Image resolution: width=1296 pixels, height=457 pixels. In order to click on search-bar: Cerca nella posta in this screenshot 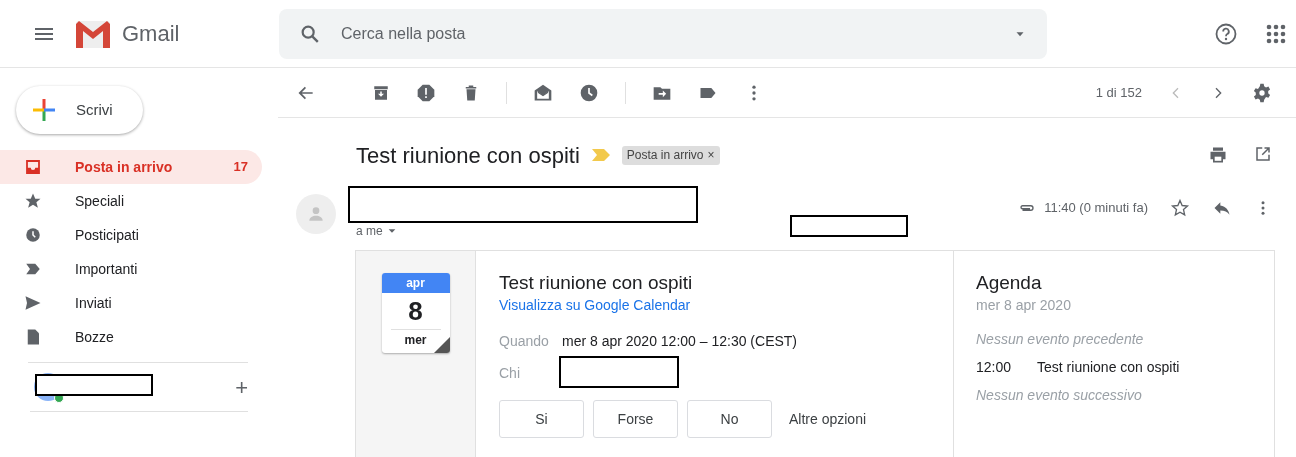, I will do `click(663, 33)`.